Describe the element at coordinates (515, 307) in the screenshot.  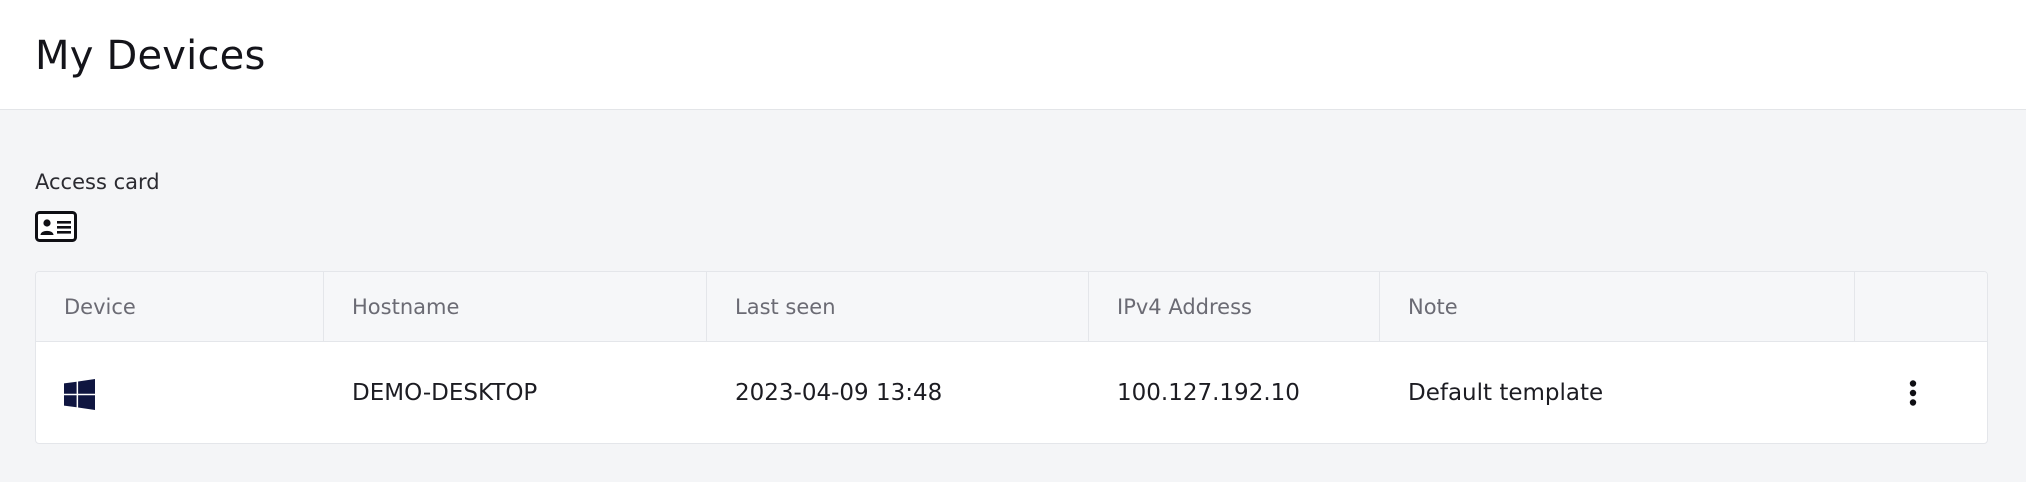
I see `column-header-hostname: Hostname` at that location.